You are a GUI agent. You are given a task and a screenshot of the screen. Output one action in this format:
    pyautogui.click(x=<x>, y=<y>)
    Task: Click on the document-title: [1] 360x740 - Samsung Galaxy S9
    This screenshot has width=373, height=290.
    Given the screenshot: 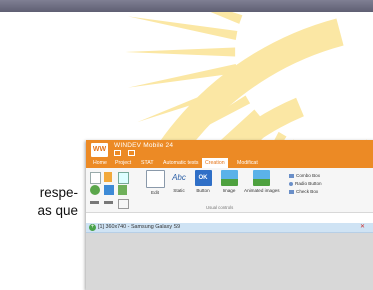 What is the action you would take?
    pyautogui.click(x=139, y=227)
    